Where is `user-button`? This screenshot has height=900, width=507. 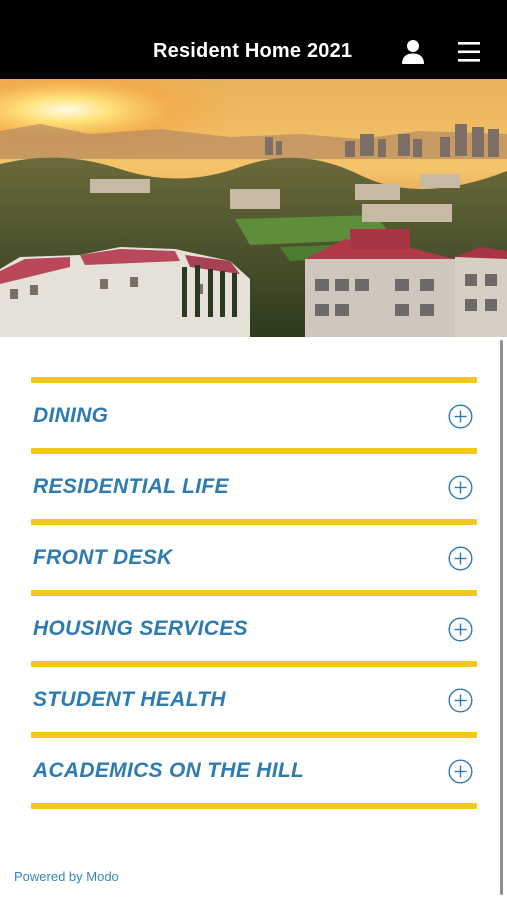 user-button is located at coordinates (413, 52).